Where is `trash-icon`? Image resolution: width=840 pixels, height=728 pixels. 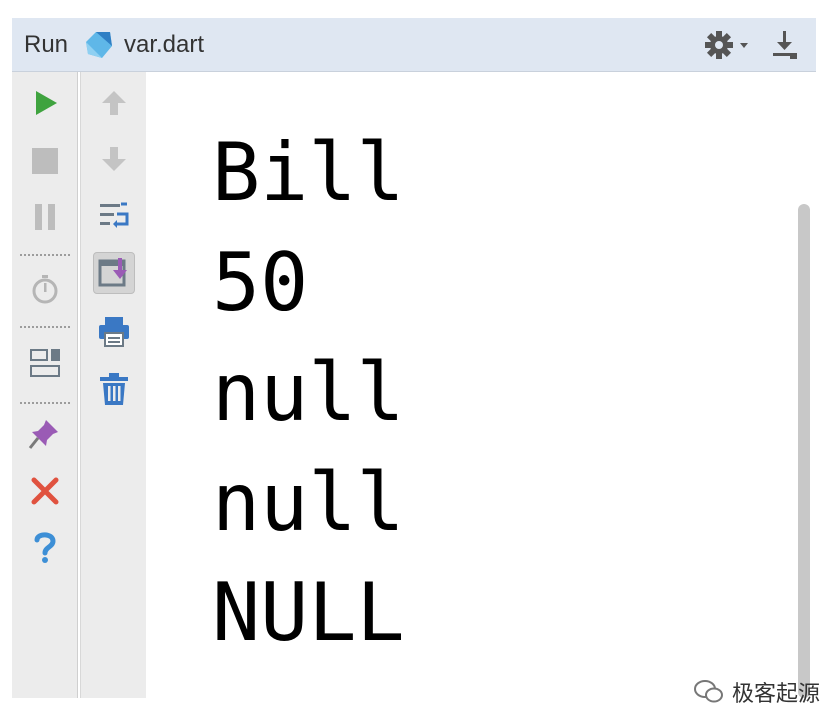
trash-icon is located at coordinates (114, 389).